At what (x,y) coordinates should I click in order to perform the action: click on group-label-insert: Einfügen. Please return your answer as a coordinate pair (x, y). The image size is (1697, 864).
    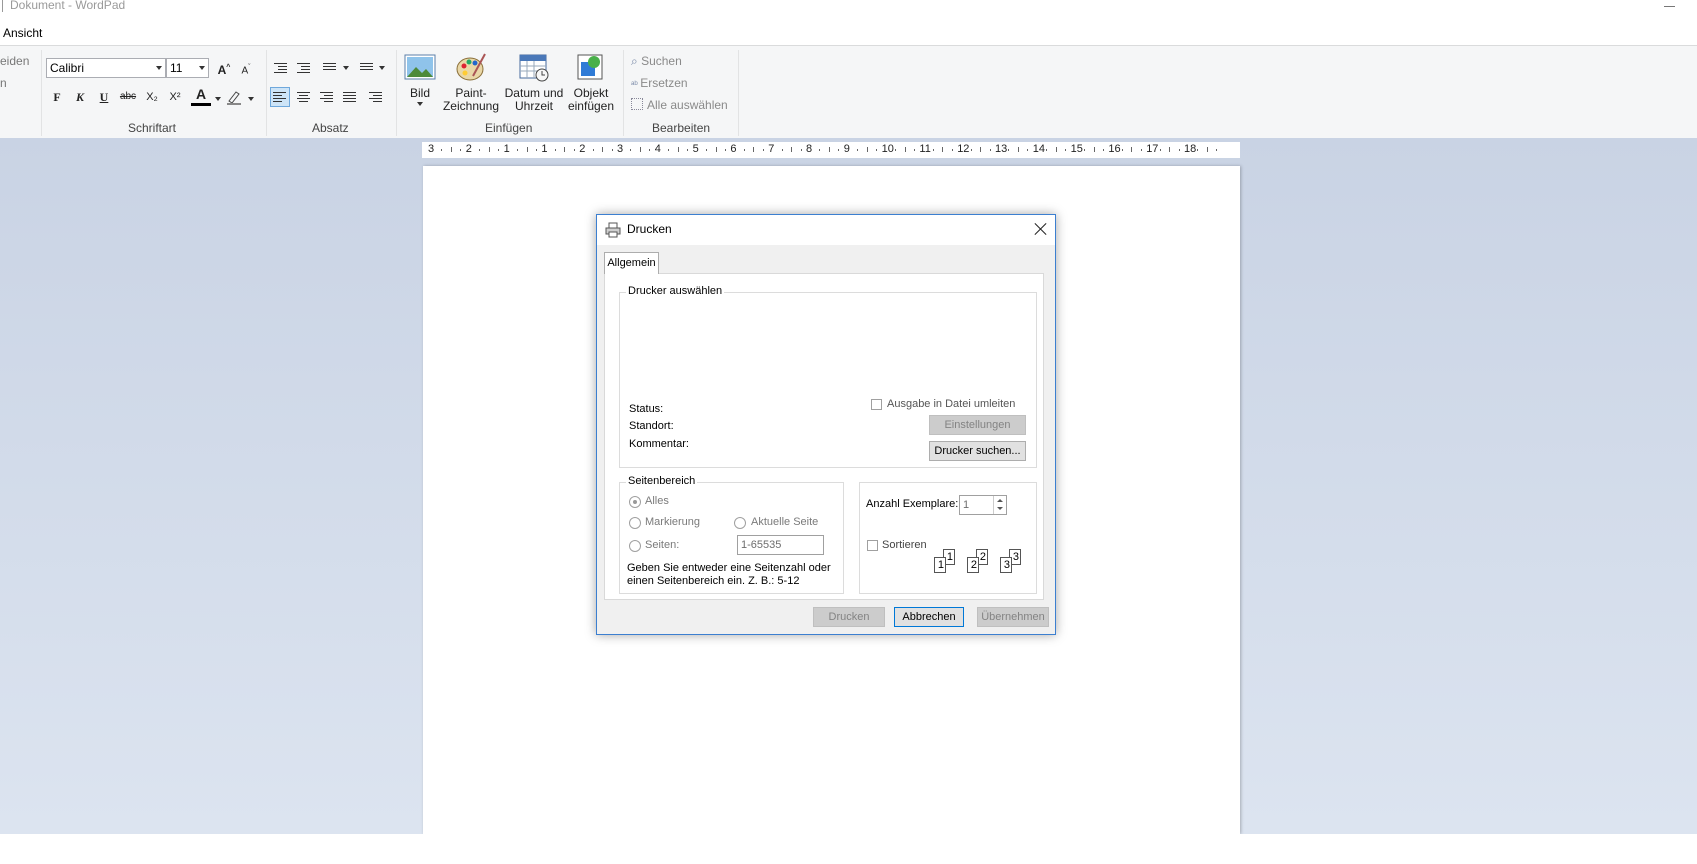
    Looking at the image, I should click on (509, 128).